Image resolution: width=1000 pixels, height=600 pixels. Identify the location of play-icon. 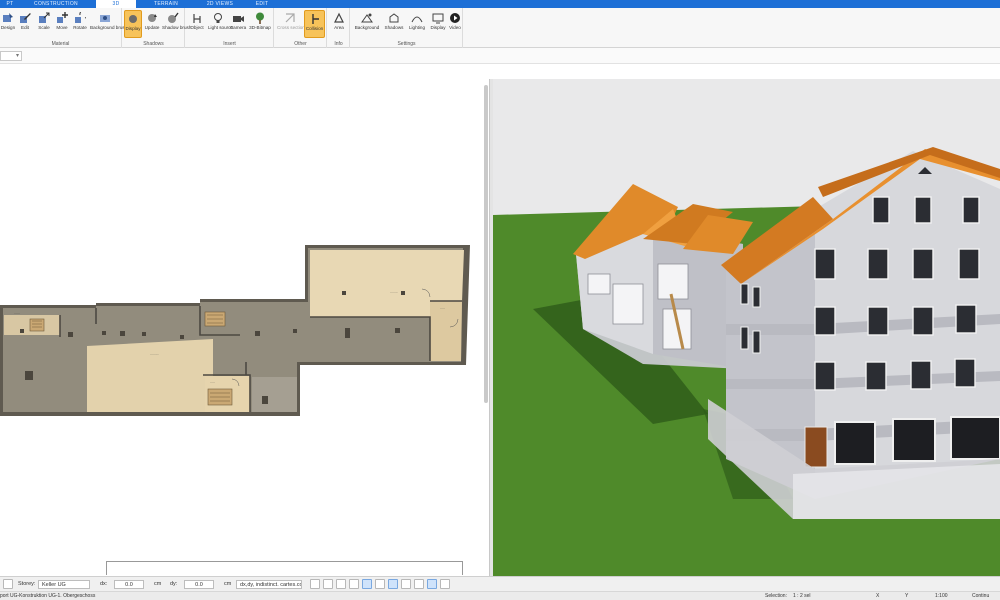
(455, 18).